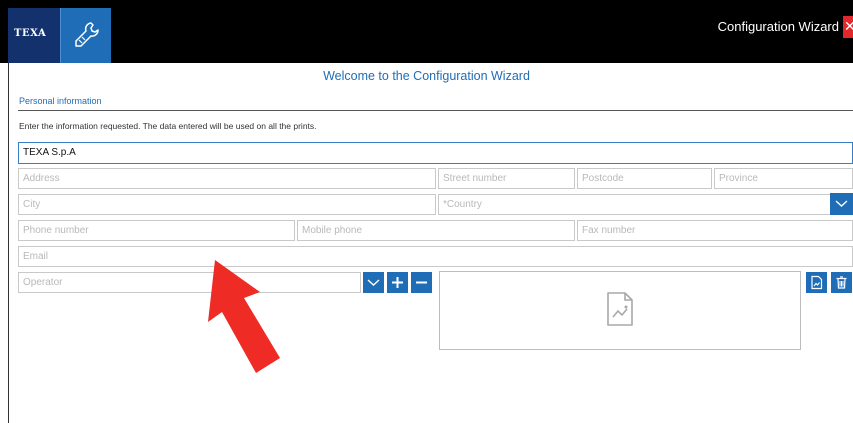 This screenshot has width=853, height=423. What do you see at coordinates (644, 178) in the screenshot?
I see `postcode-field: Postcode` at bounding box center [644, 178].